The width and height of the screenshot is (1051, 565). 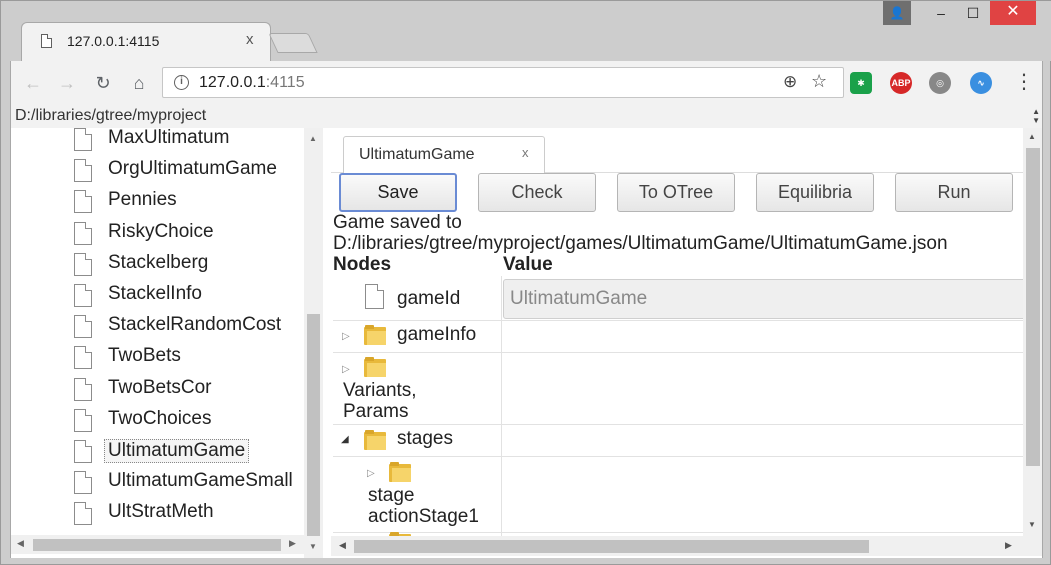 What do you see at coordinates (189, 357) in the screenshot?
I see `tree-item: TwoBets` at bounding box center [189, 357].